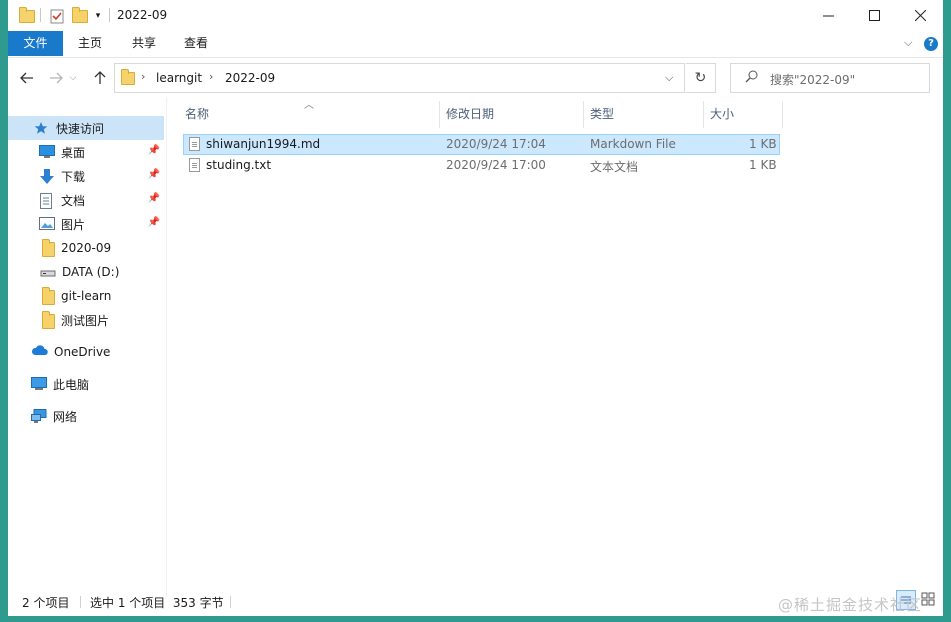  Describe the element at coordinates (633, 144) in the screenshot. I see `file-type: Markdown File` at that location.